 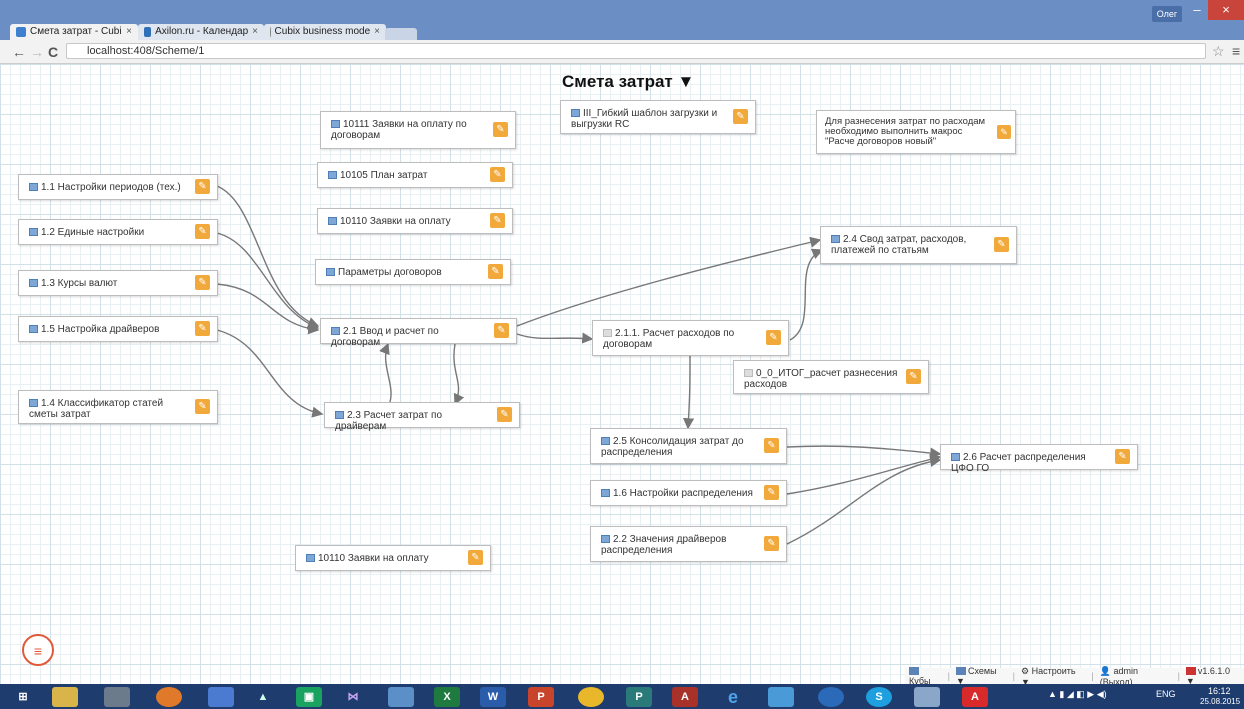 What do you see at coordinates (100, 329) in the screenshot?
I see `node-label: 1.5 Настройка драйверов` at bounding box center [100, 329].